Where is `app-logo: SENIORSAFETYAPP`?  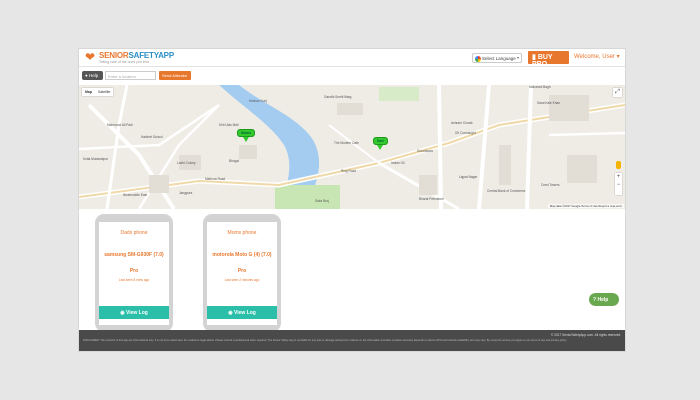 app-logo: SENIORSAFETYAPP is located at coordinates (136, 55).